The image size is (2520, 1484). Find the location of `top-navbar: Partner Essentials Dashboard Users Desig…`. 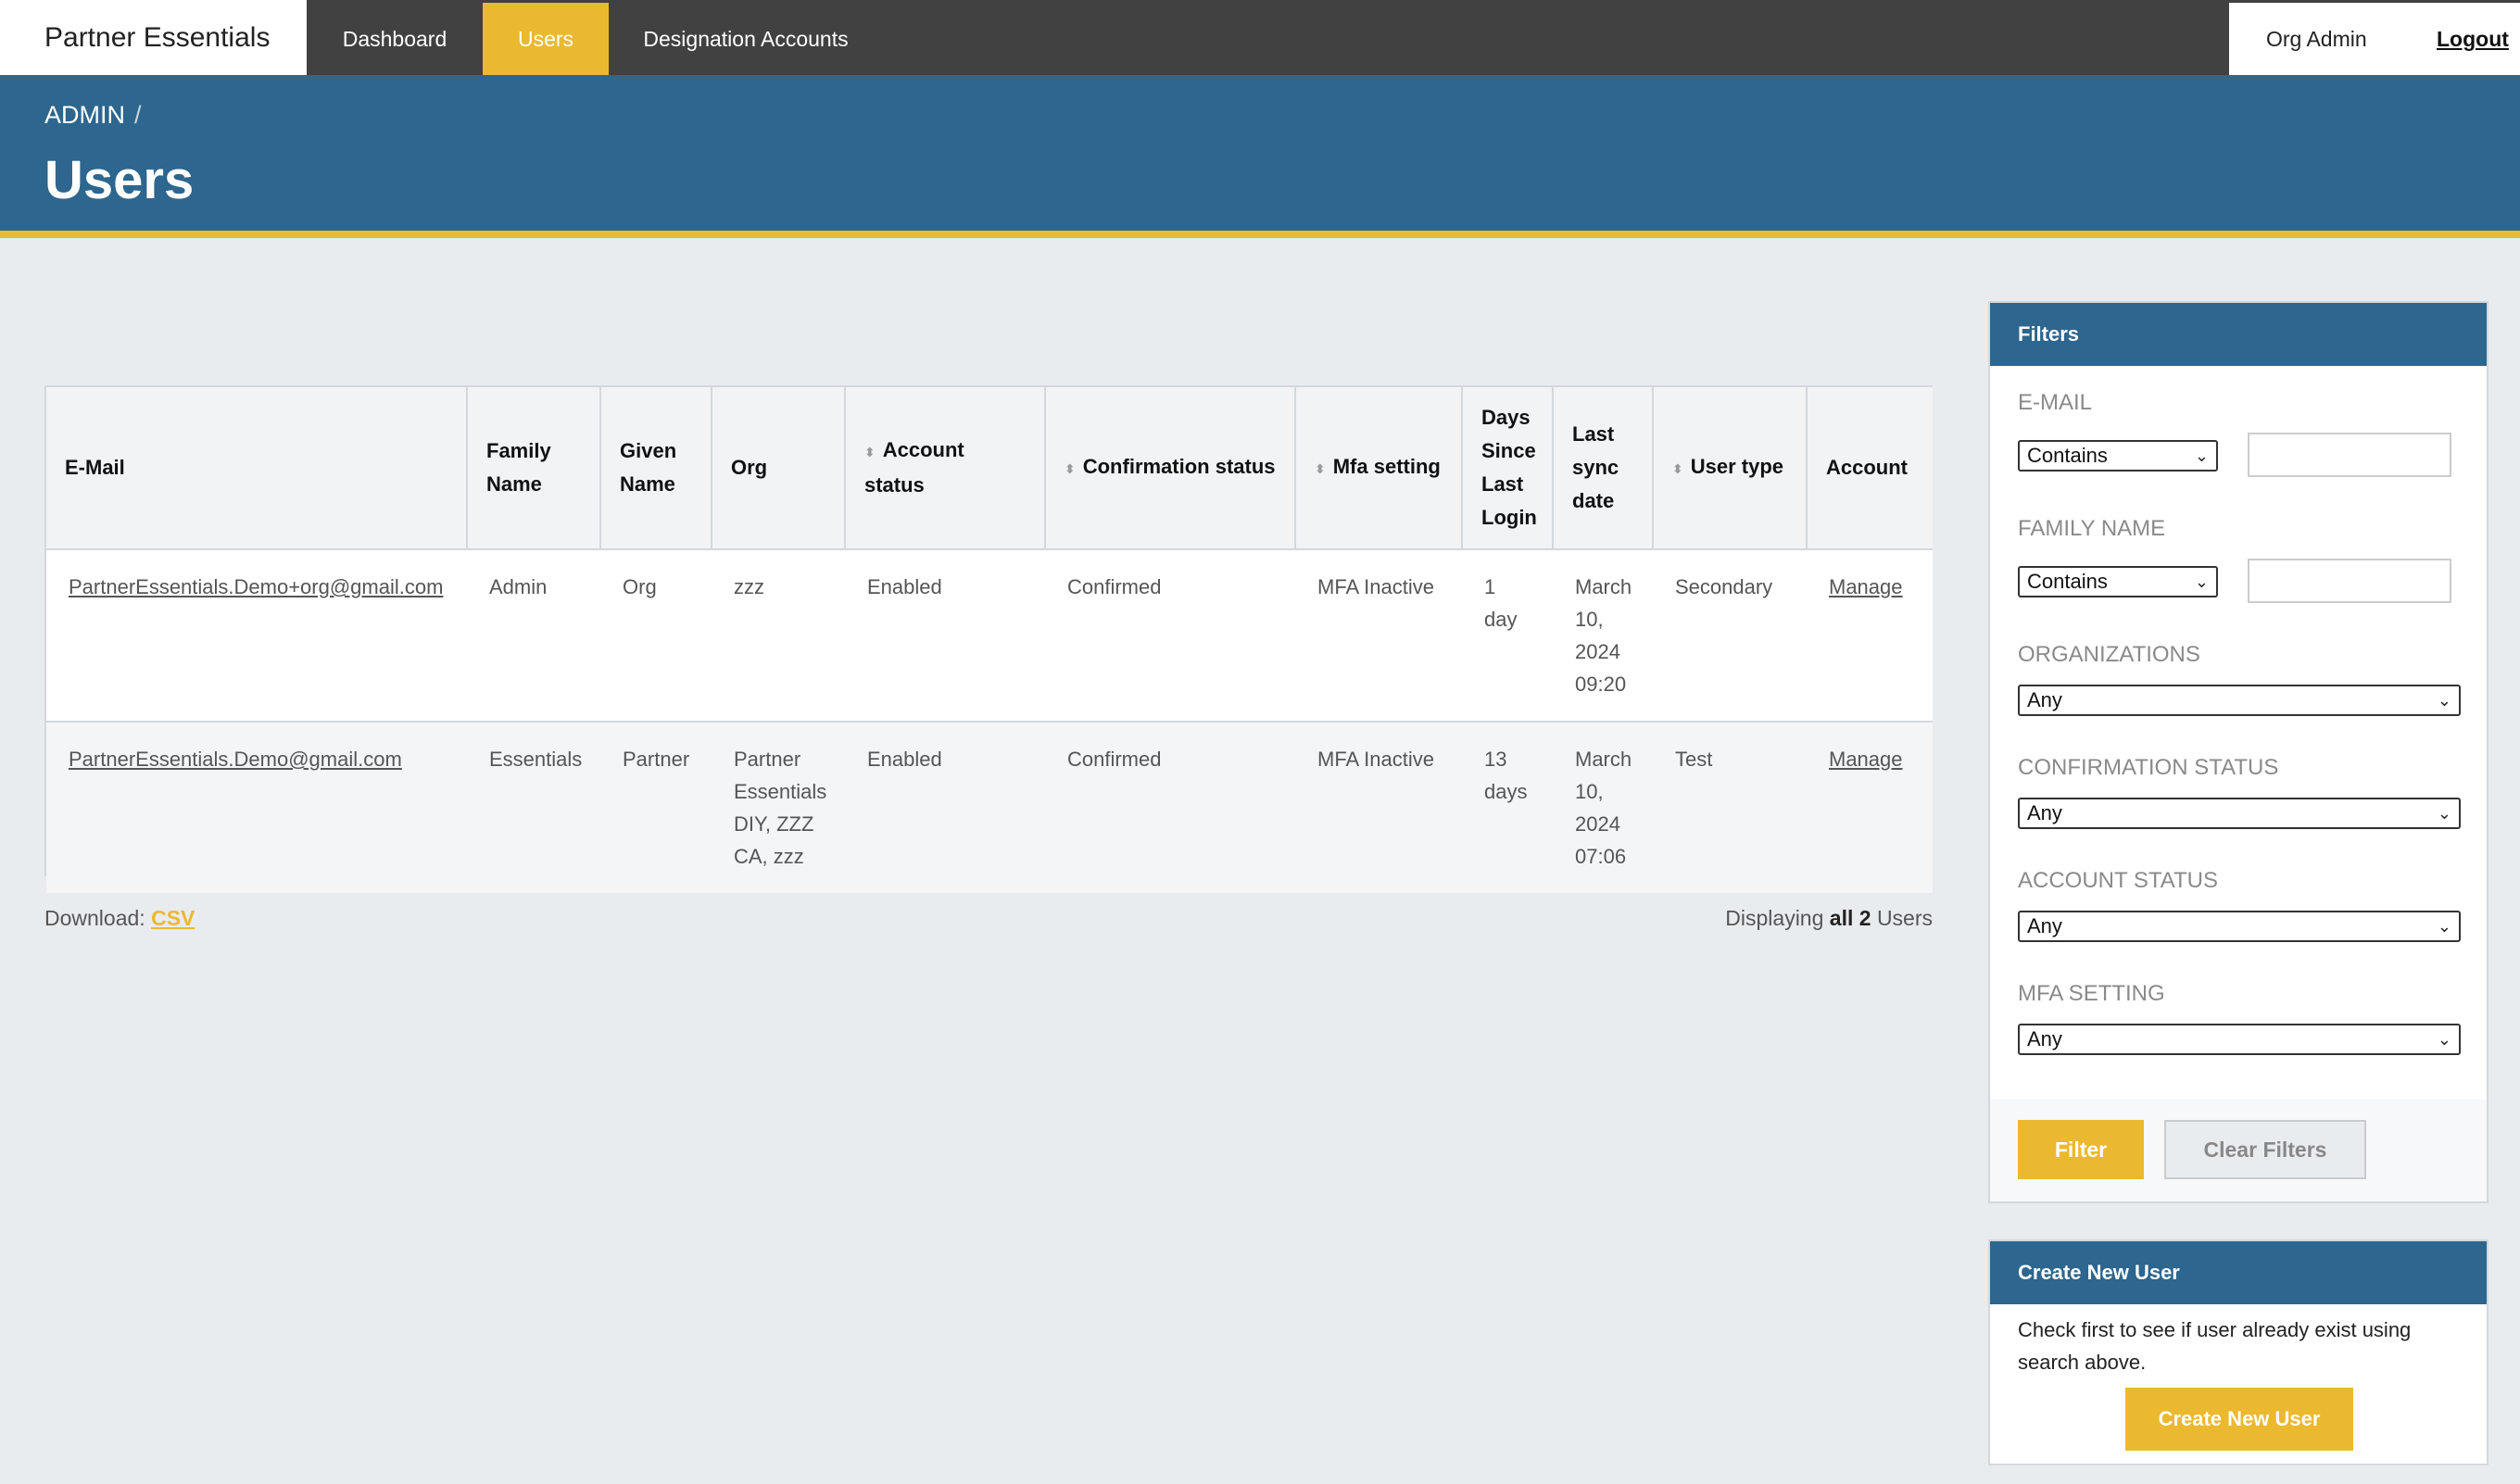

top-navbar: Partner Essentials Dashboard Users Desig… is located at coordinates (1260, 38).